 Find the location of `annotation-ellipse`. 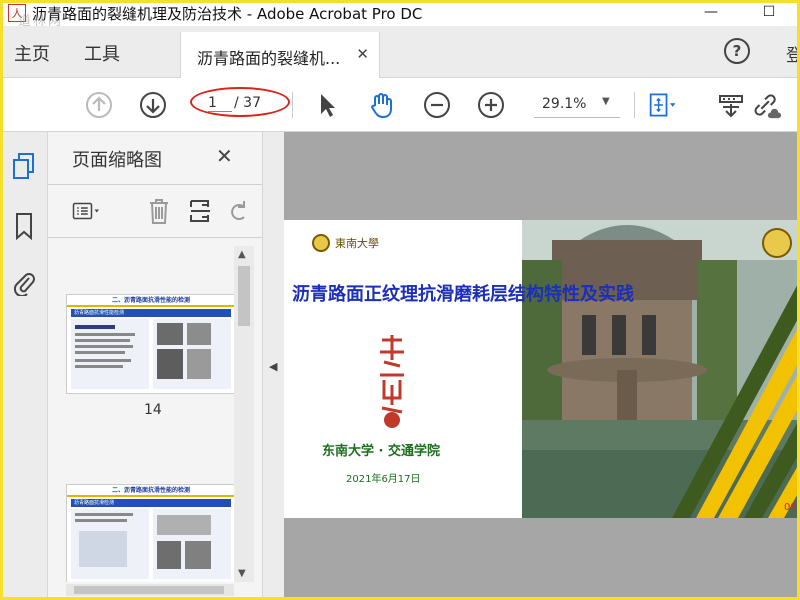

annotation-ellipse is located at coordinates (240, 102).